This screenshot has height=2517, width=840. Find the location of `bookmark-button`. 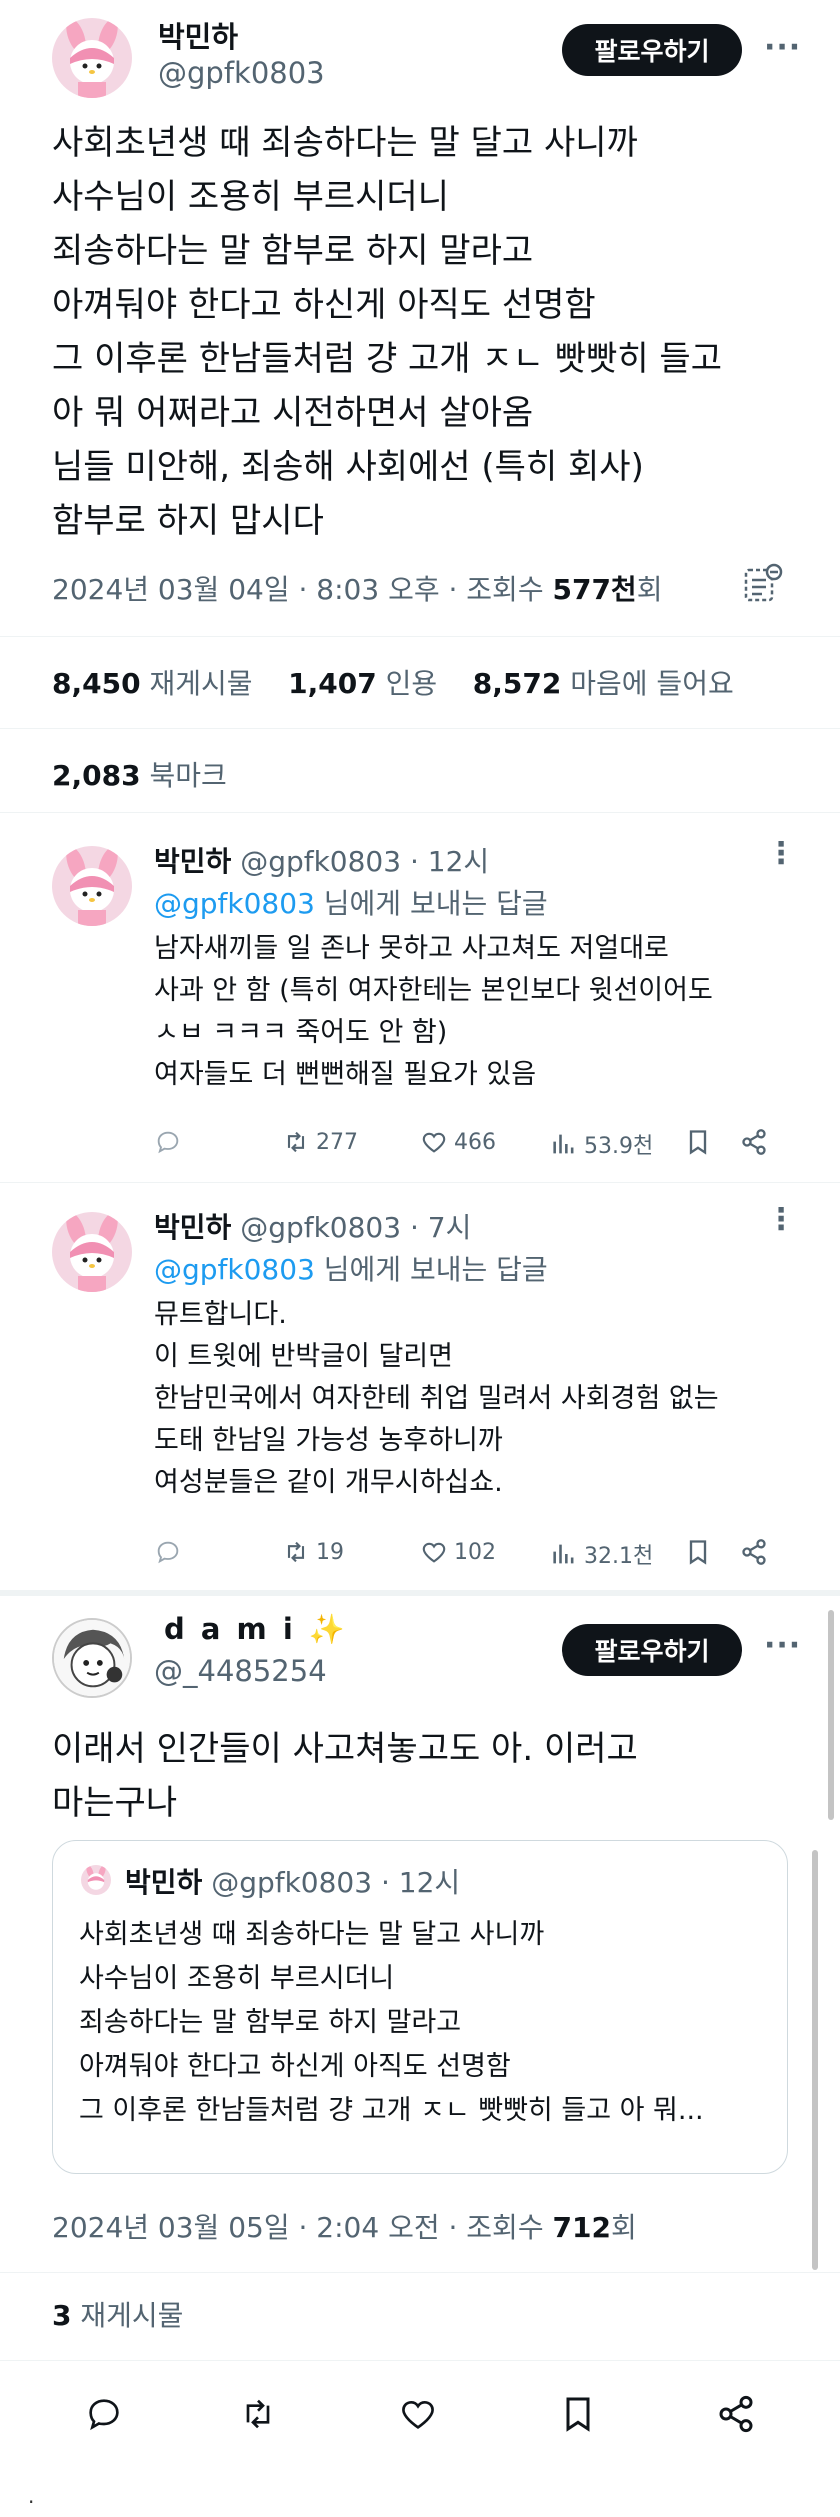

bookmark-button is located at coordinates (578, 2416).